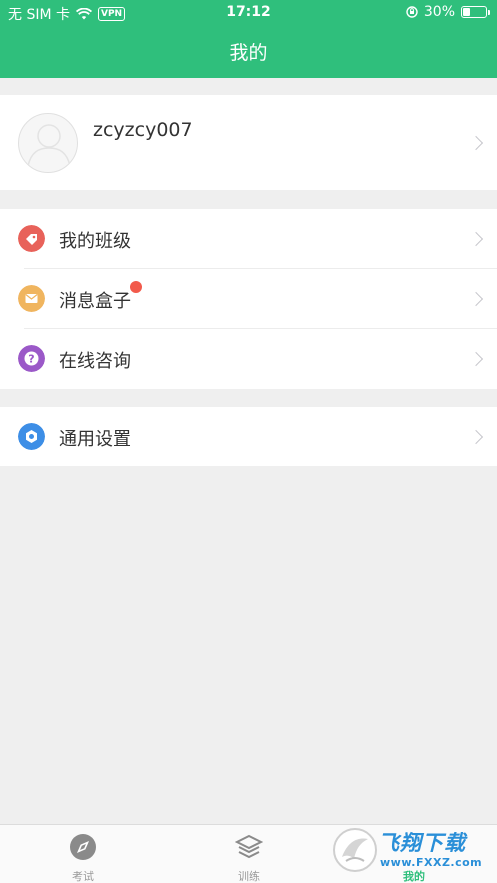  I want to click on notification-badge, so click(136, 287).